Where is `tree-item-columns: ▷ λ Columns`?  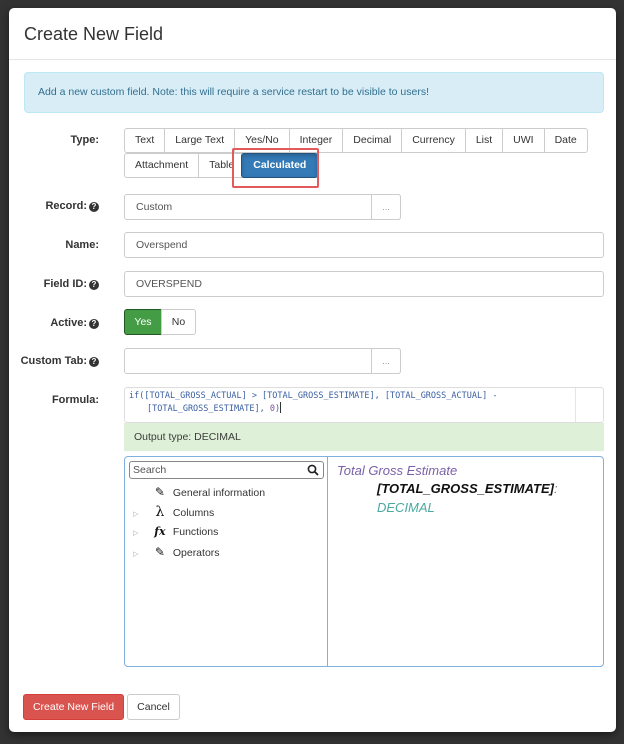
tree-item-columns: ▷ λ Columns is located at coordinates (173, 512).